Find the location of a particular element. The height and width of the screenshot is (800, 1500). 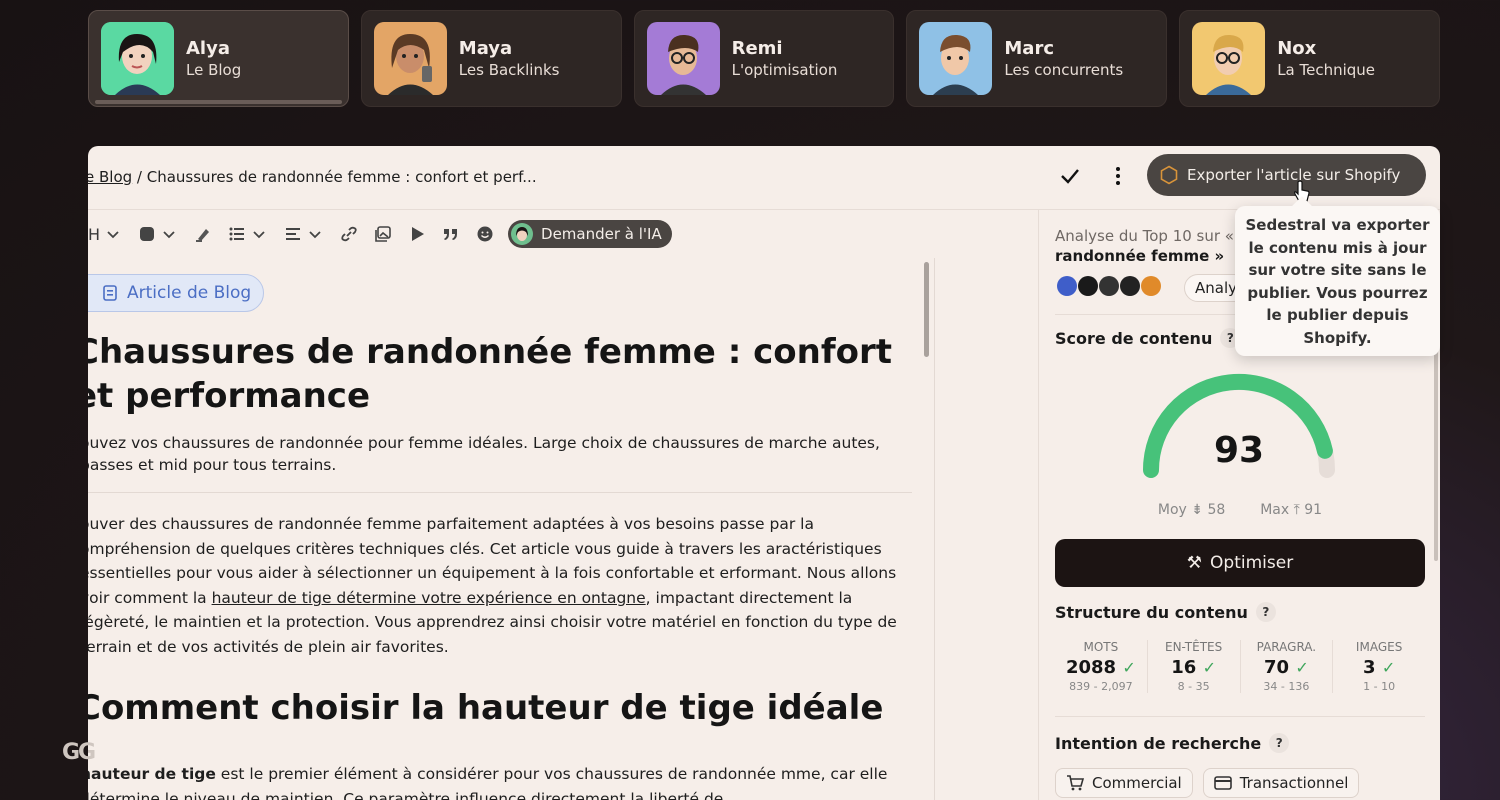

logo-watermark: GG is located at coordinates (79, 752).